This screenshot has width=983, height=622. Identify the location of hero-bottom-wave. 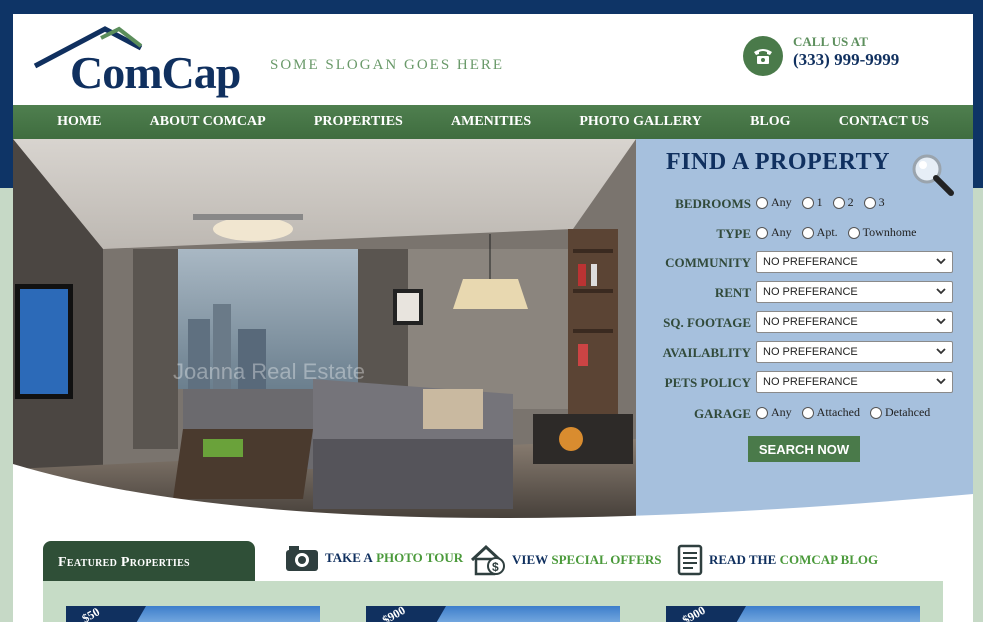
(493, 504).